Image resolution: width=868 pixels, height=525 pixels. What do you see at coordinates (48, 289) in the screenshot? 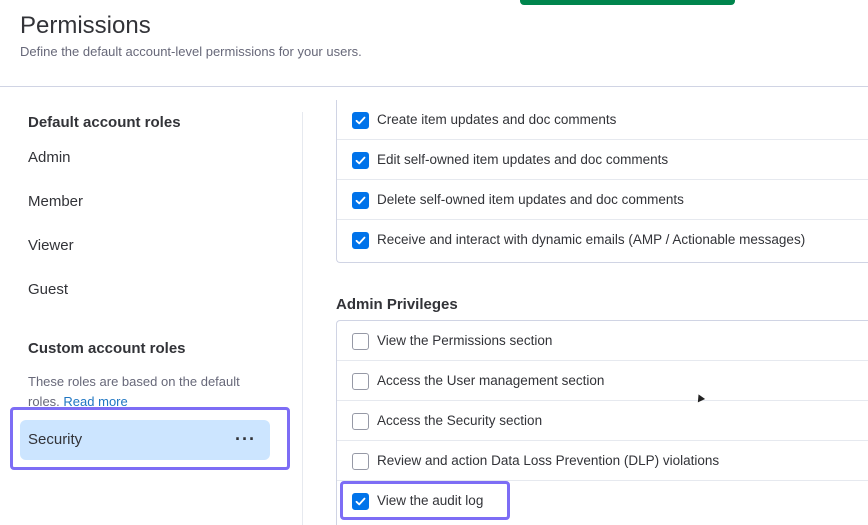
I see `sidebar-item-guest: Guest` at bounding box center [48, 289].